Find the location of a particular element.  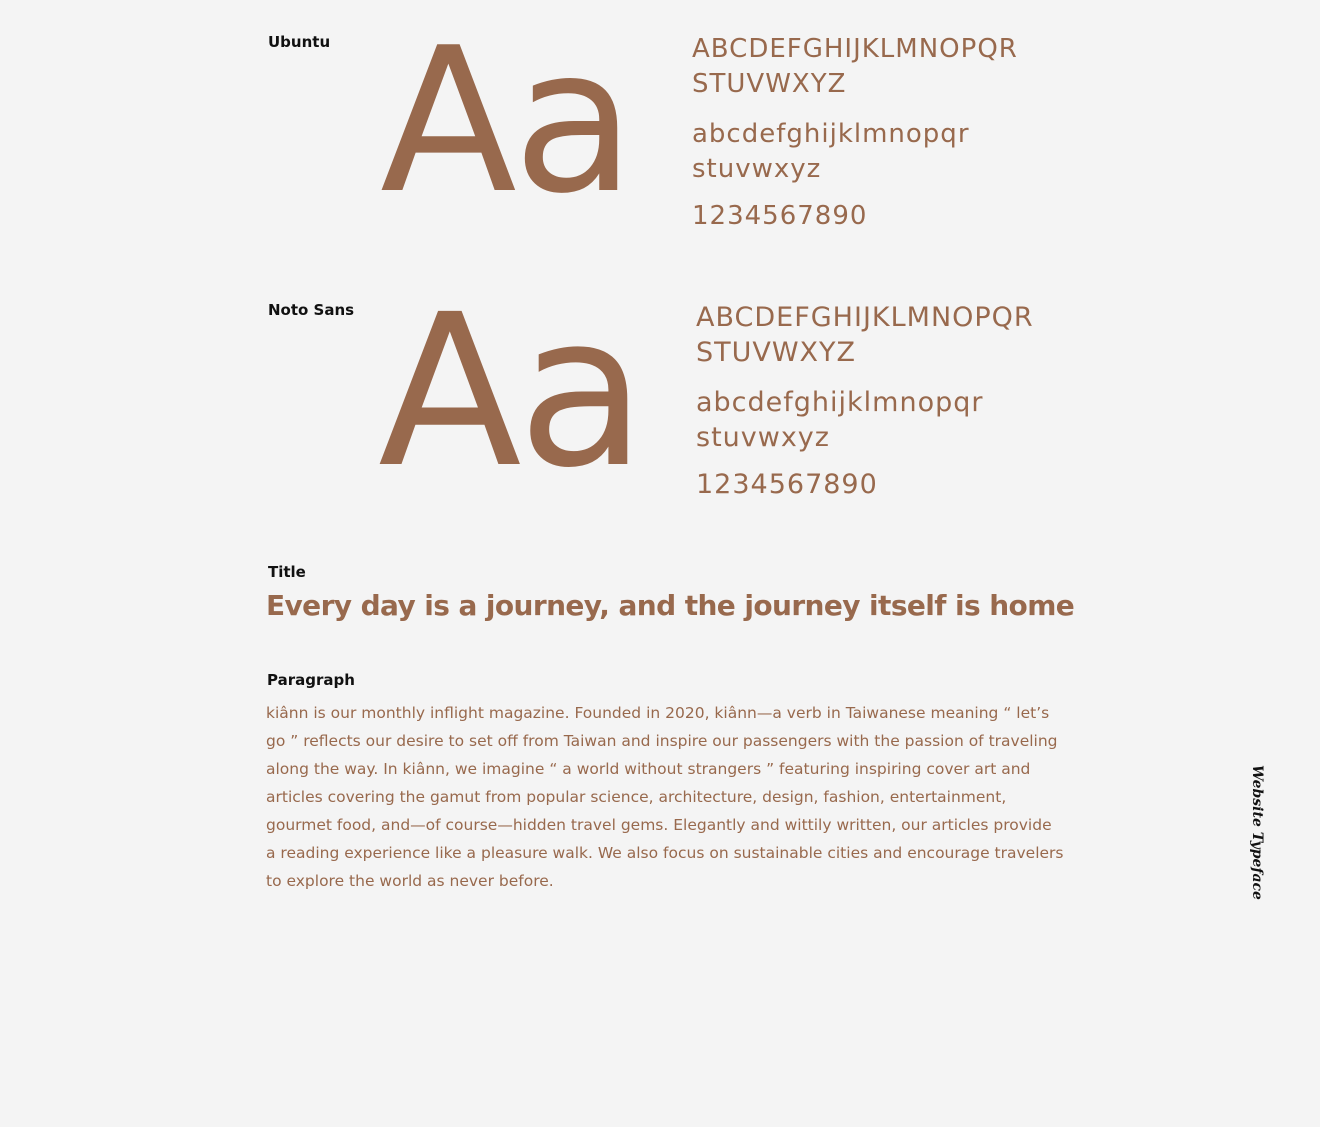

side-title: Website Typeface is located at coordinates (1257, 832).